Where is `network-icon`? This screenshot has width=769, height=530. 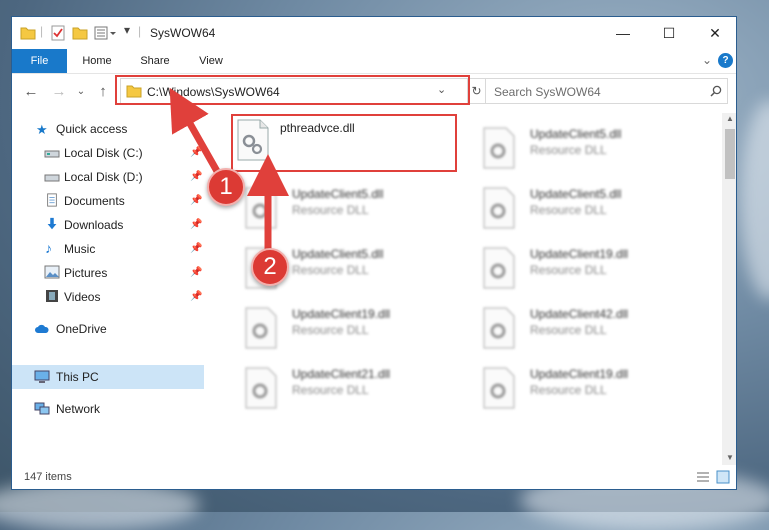
network-icon is located at coordinates (42, 408).